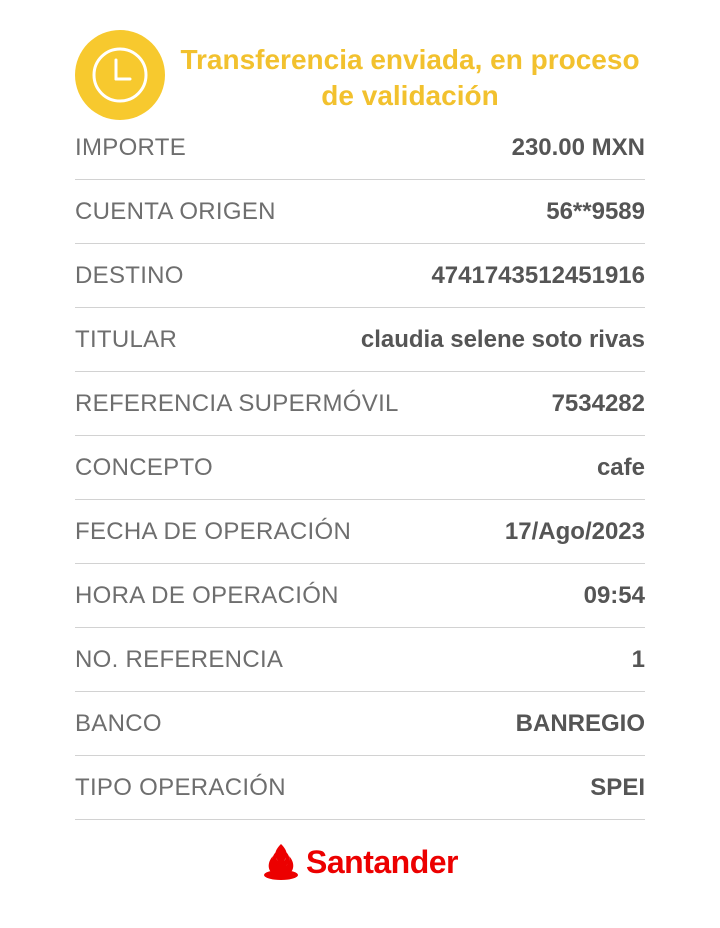 This screenshot has width=720, height=928. I want to click on detail-label: REFERENCIA SUPERMÓVIL, so click(237, 403).